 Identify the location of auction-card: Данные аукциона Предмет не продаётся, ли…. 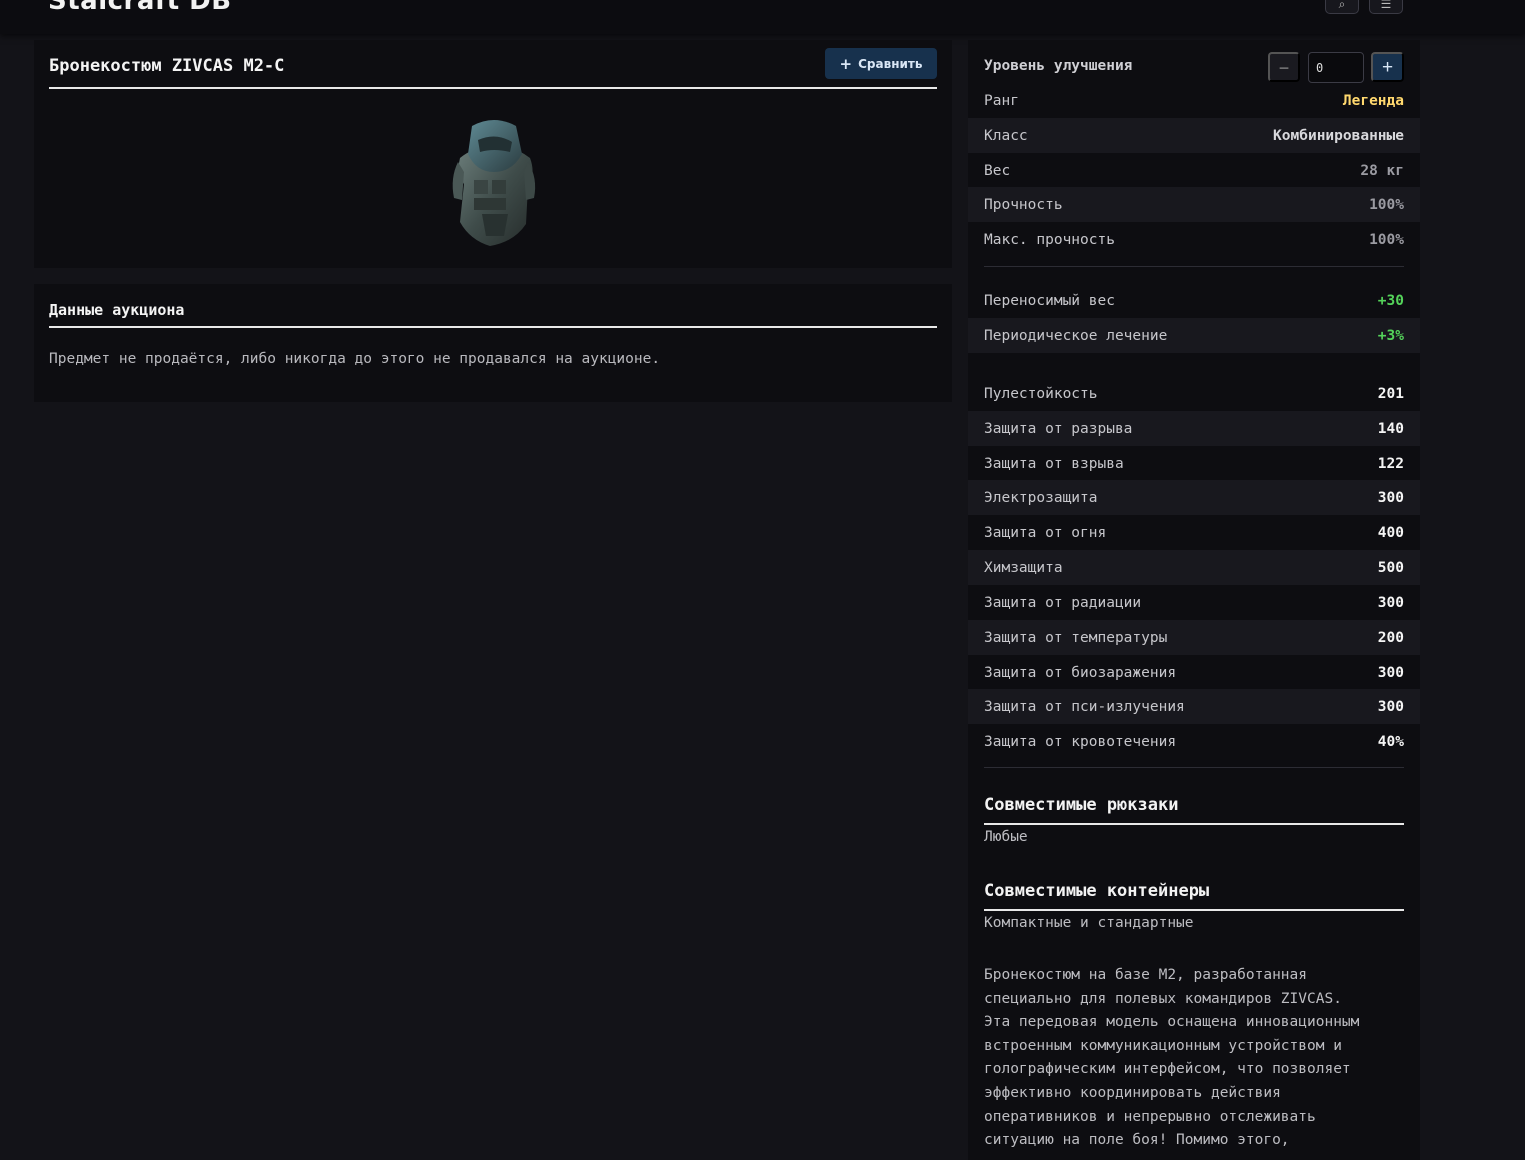
(493, 343).